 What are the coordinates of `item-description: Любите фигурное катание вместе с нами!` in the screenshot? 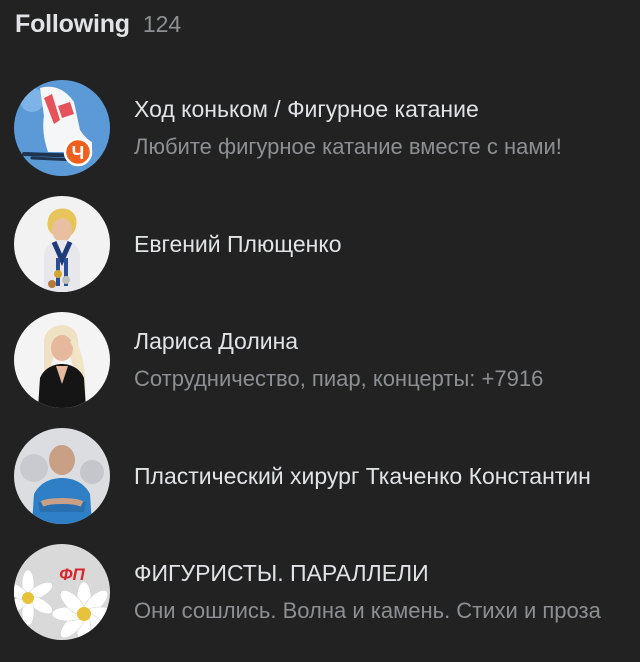 It's located at (348, 146).